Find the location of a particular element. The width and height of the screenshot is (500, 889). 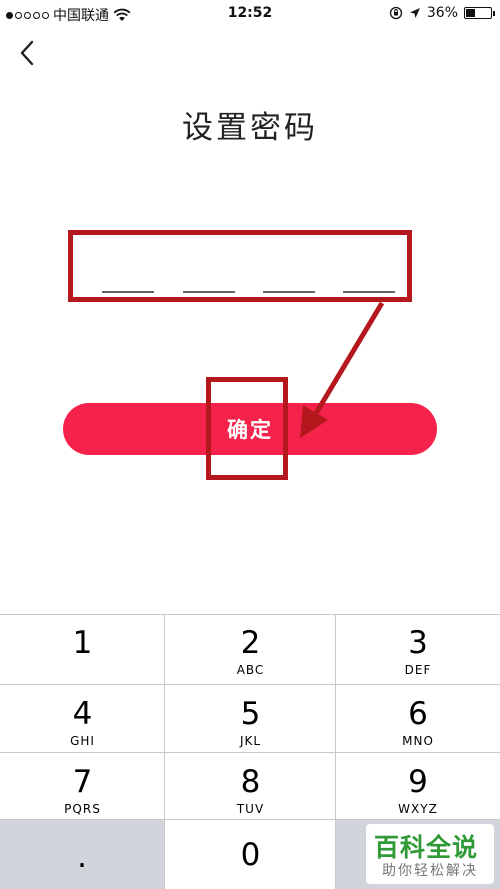

key-number: 8 is located at coordinates (250, 782).